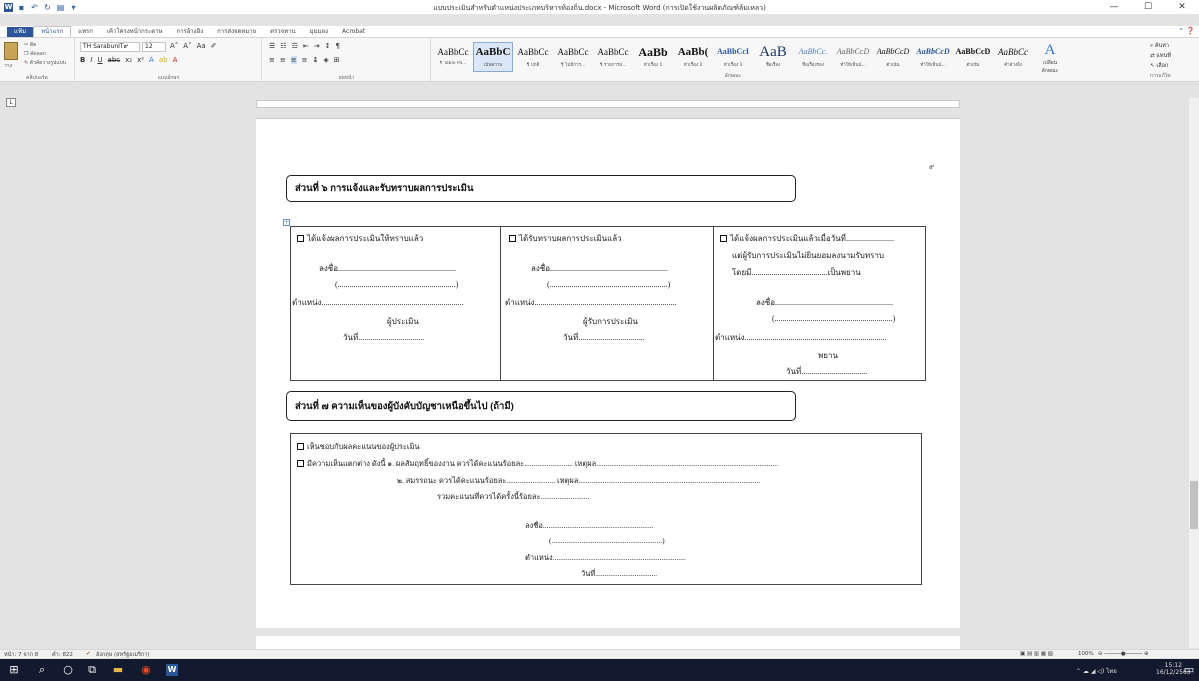  Describe the element at coordinates (493, 57) in the screenshot. I see `style-tile: AaBbC เน้นความ` at that location.